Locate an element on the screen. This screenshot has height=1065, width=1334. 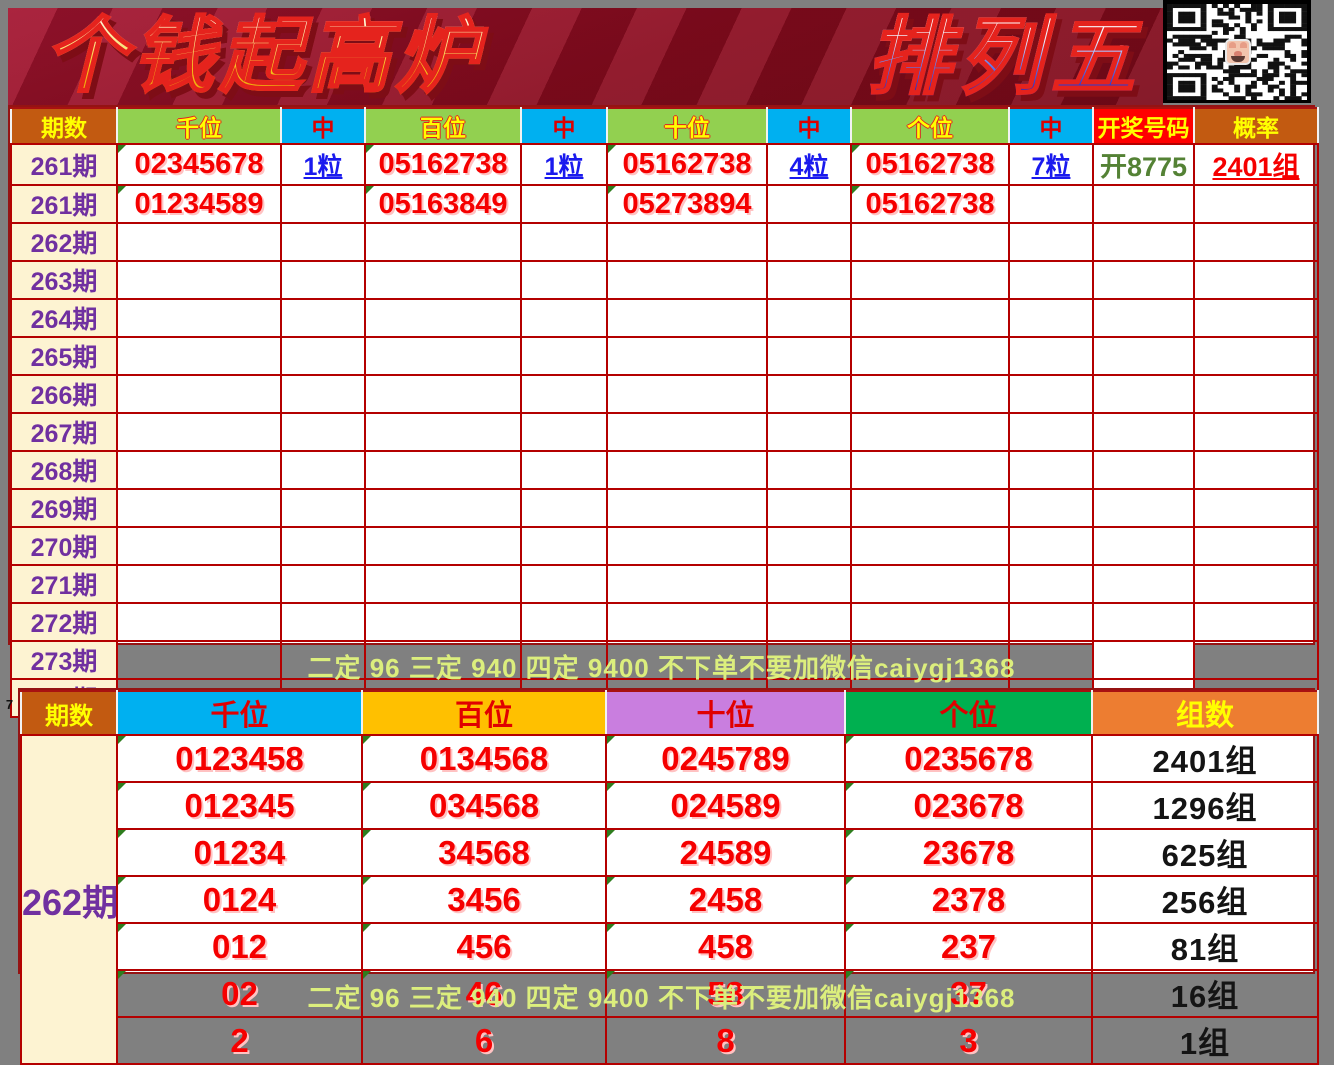
col-header-baiwei: 百位 is located at coordinates (443, 126).